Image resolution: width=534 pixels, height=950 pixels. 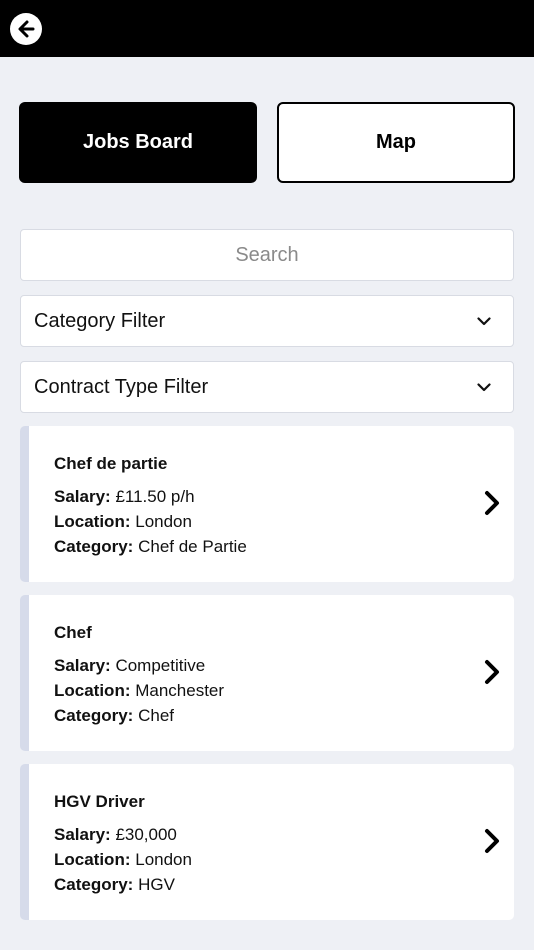 I want to click on category-value: Chef de Partie, so click(x=192, y=546).